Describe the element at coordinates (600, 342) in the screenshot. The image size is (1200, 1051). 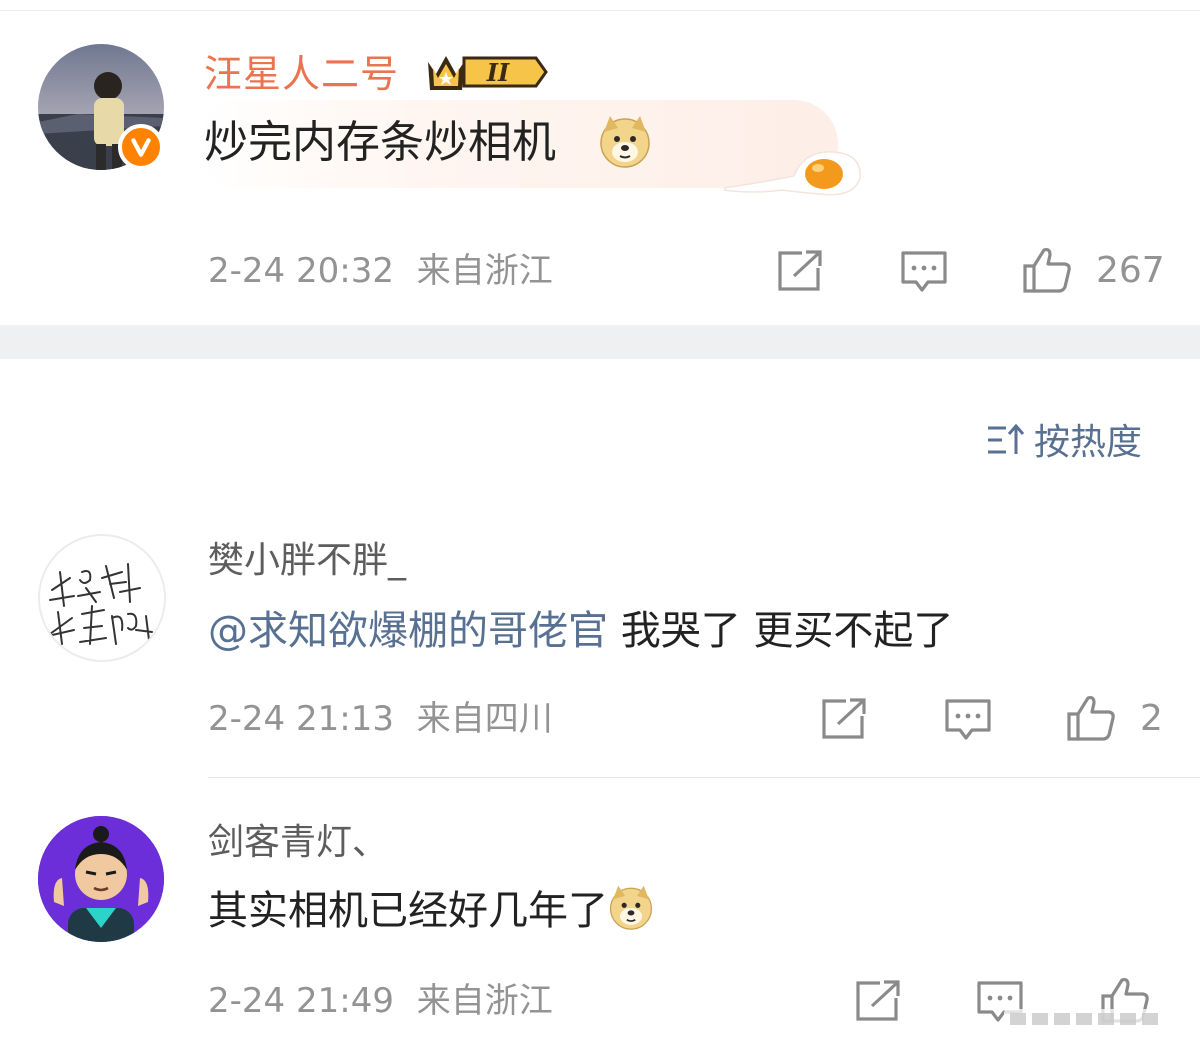
I see `section-gap` at that location.